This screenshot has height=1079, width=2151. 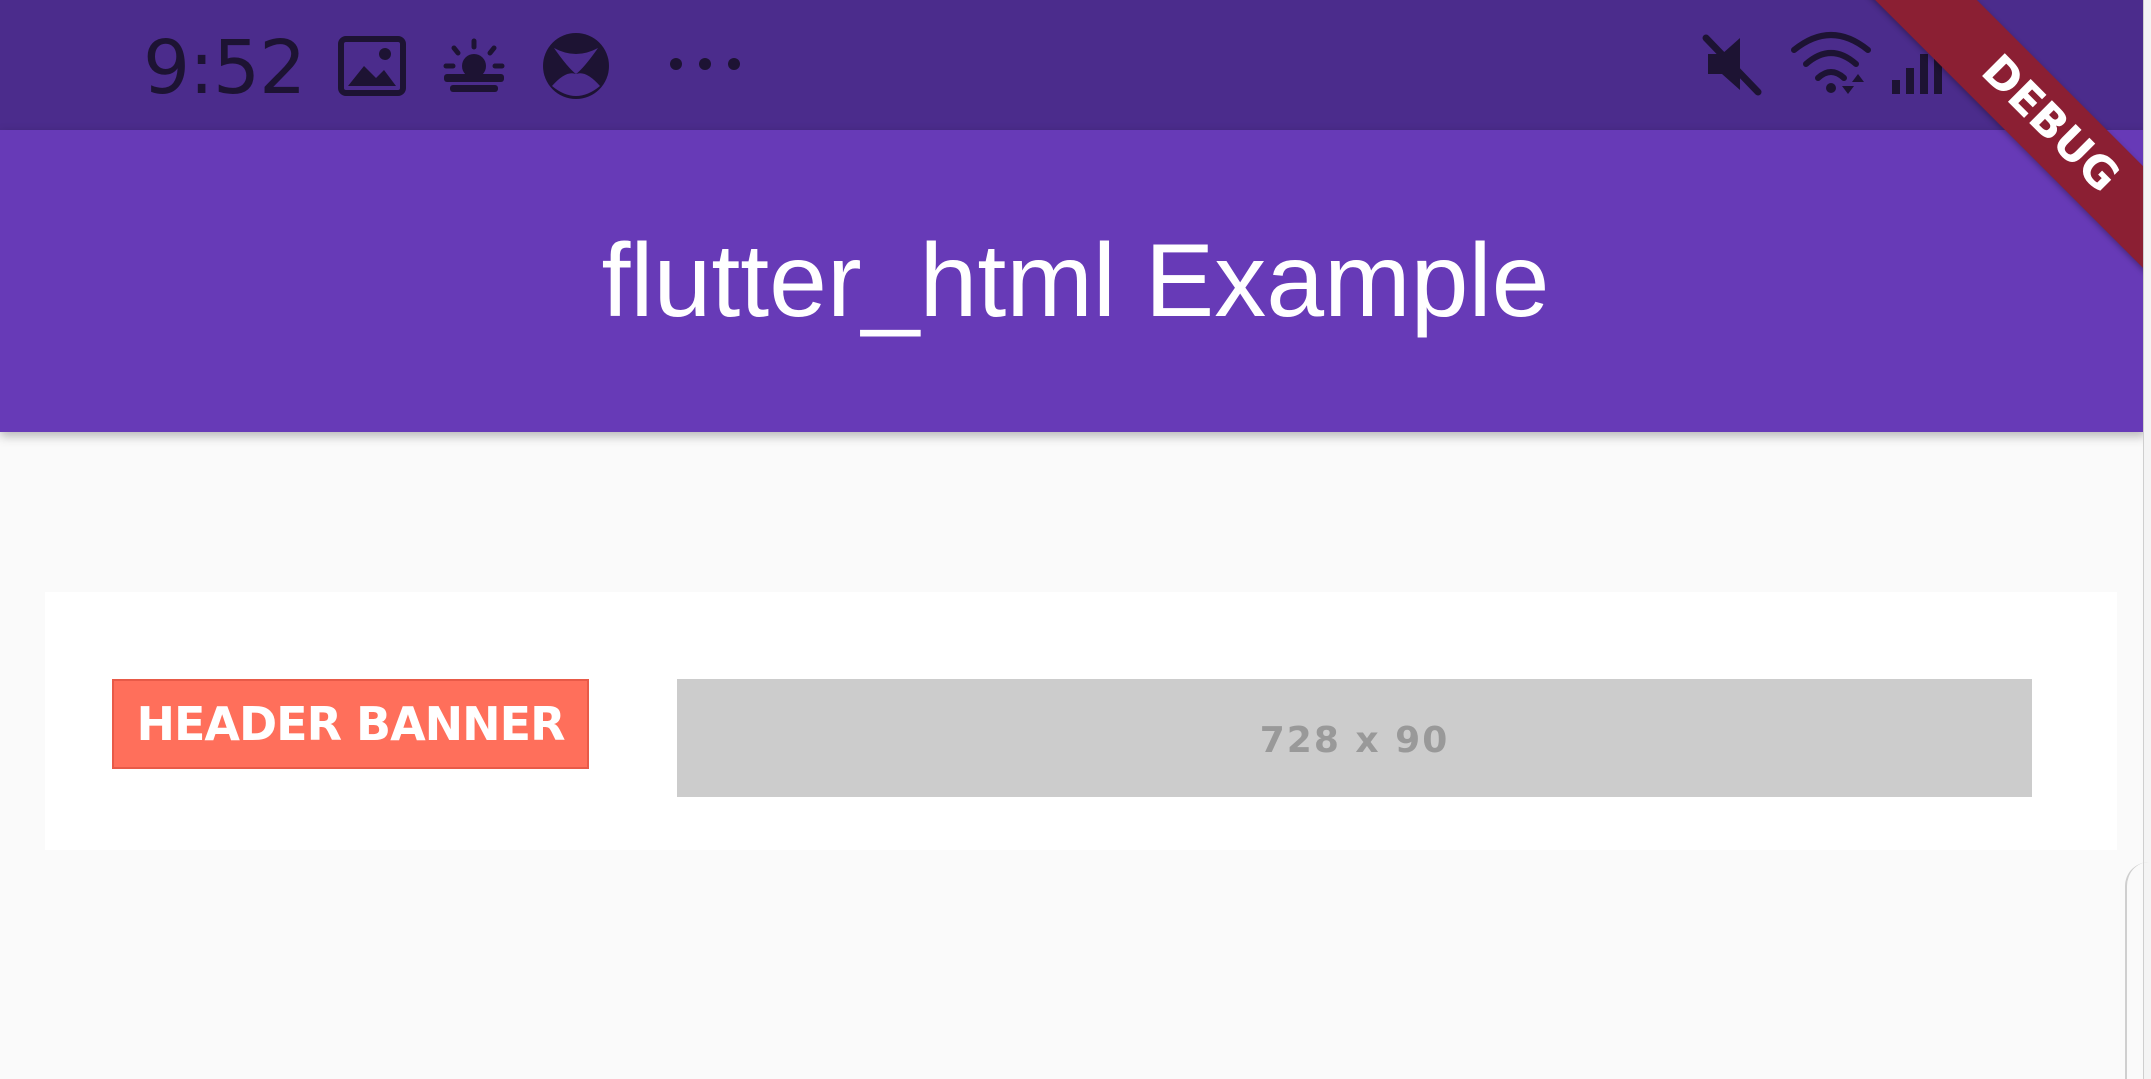 I want to click on device-edge-curve, so click(x=2138, y=970).